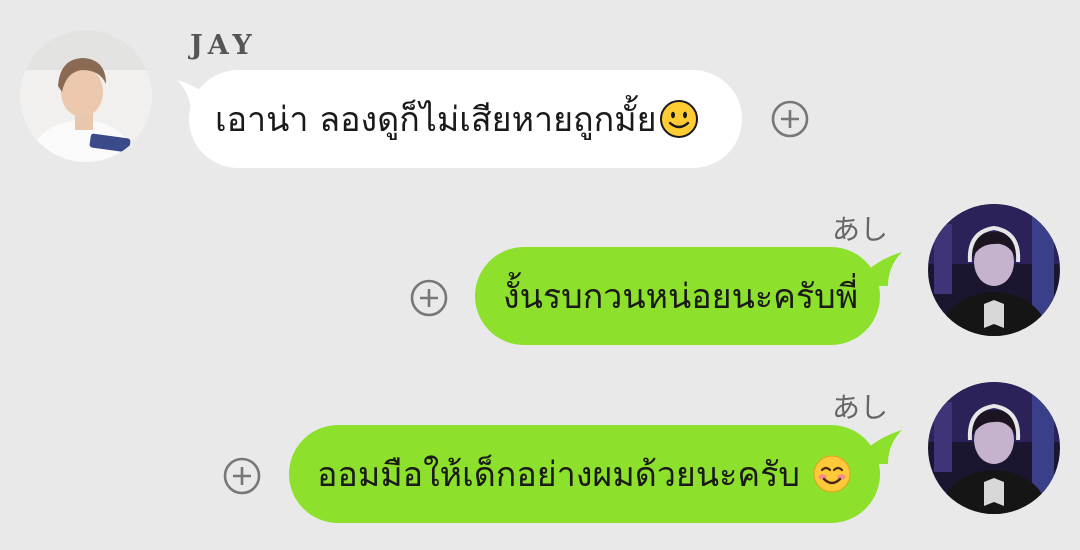  I want to click on incoming-message-bubble: เอาน่า ลองดูก็ไม่เสียหายถูกมั้ย, so click(465, 119).